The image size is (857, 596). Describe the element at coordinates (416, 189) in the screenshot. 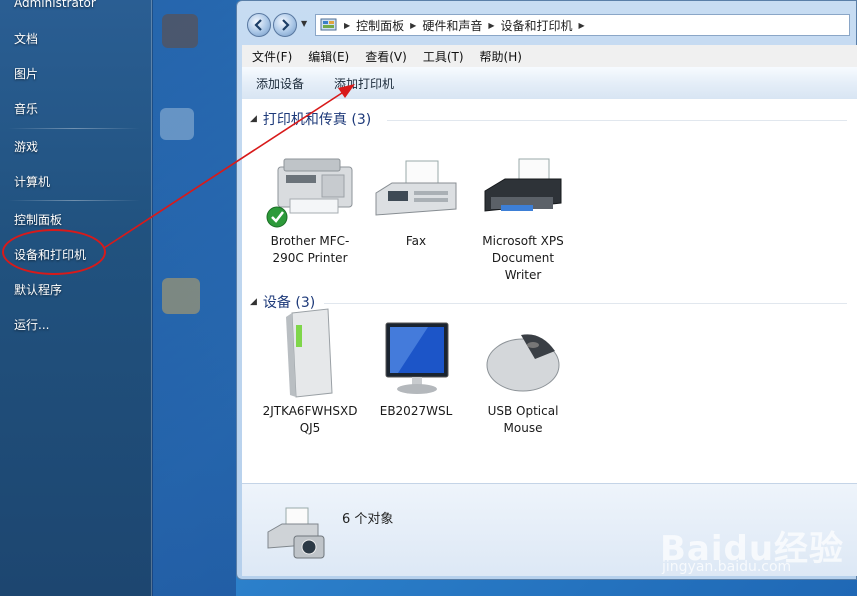

I see `fax-icon` at that location.